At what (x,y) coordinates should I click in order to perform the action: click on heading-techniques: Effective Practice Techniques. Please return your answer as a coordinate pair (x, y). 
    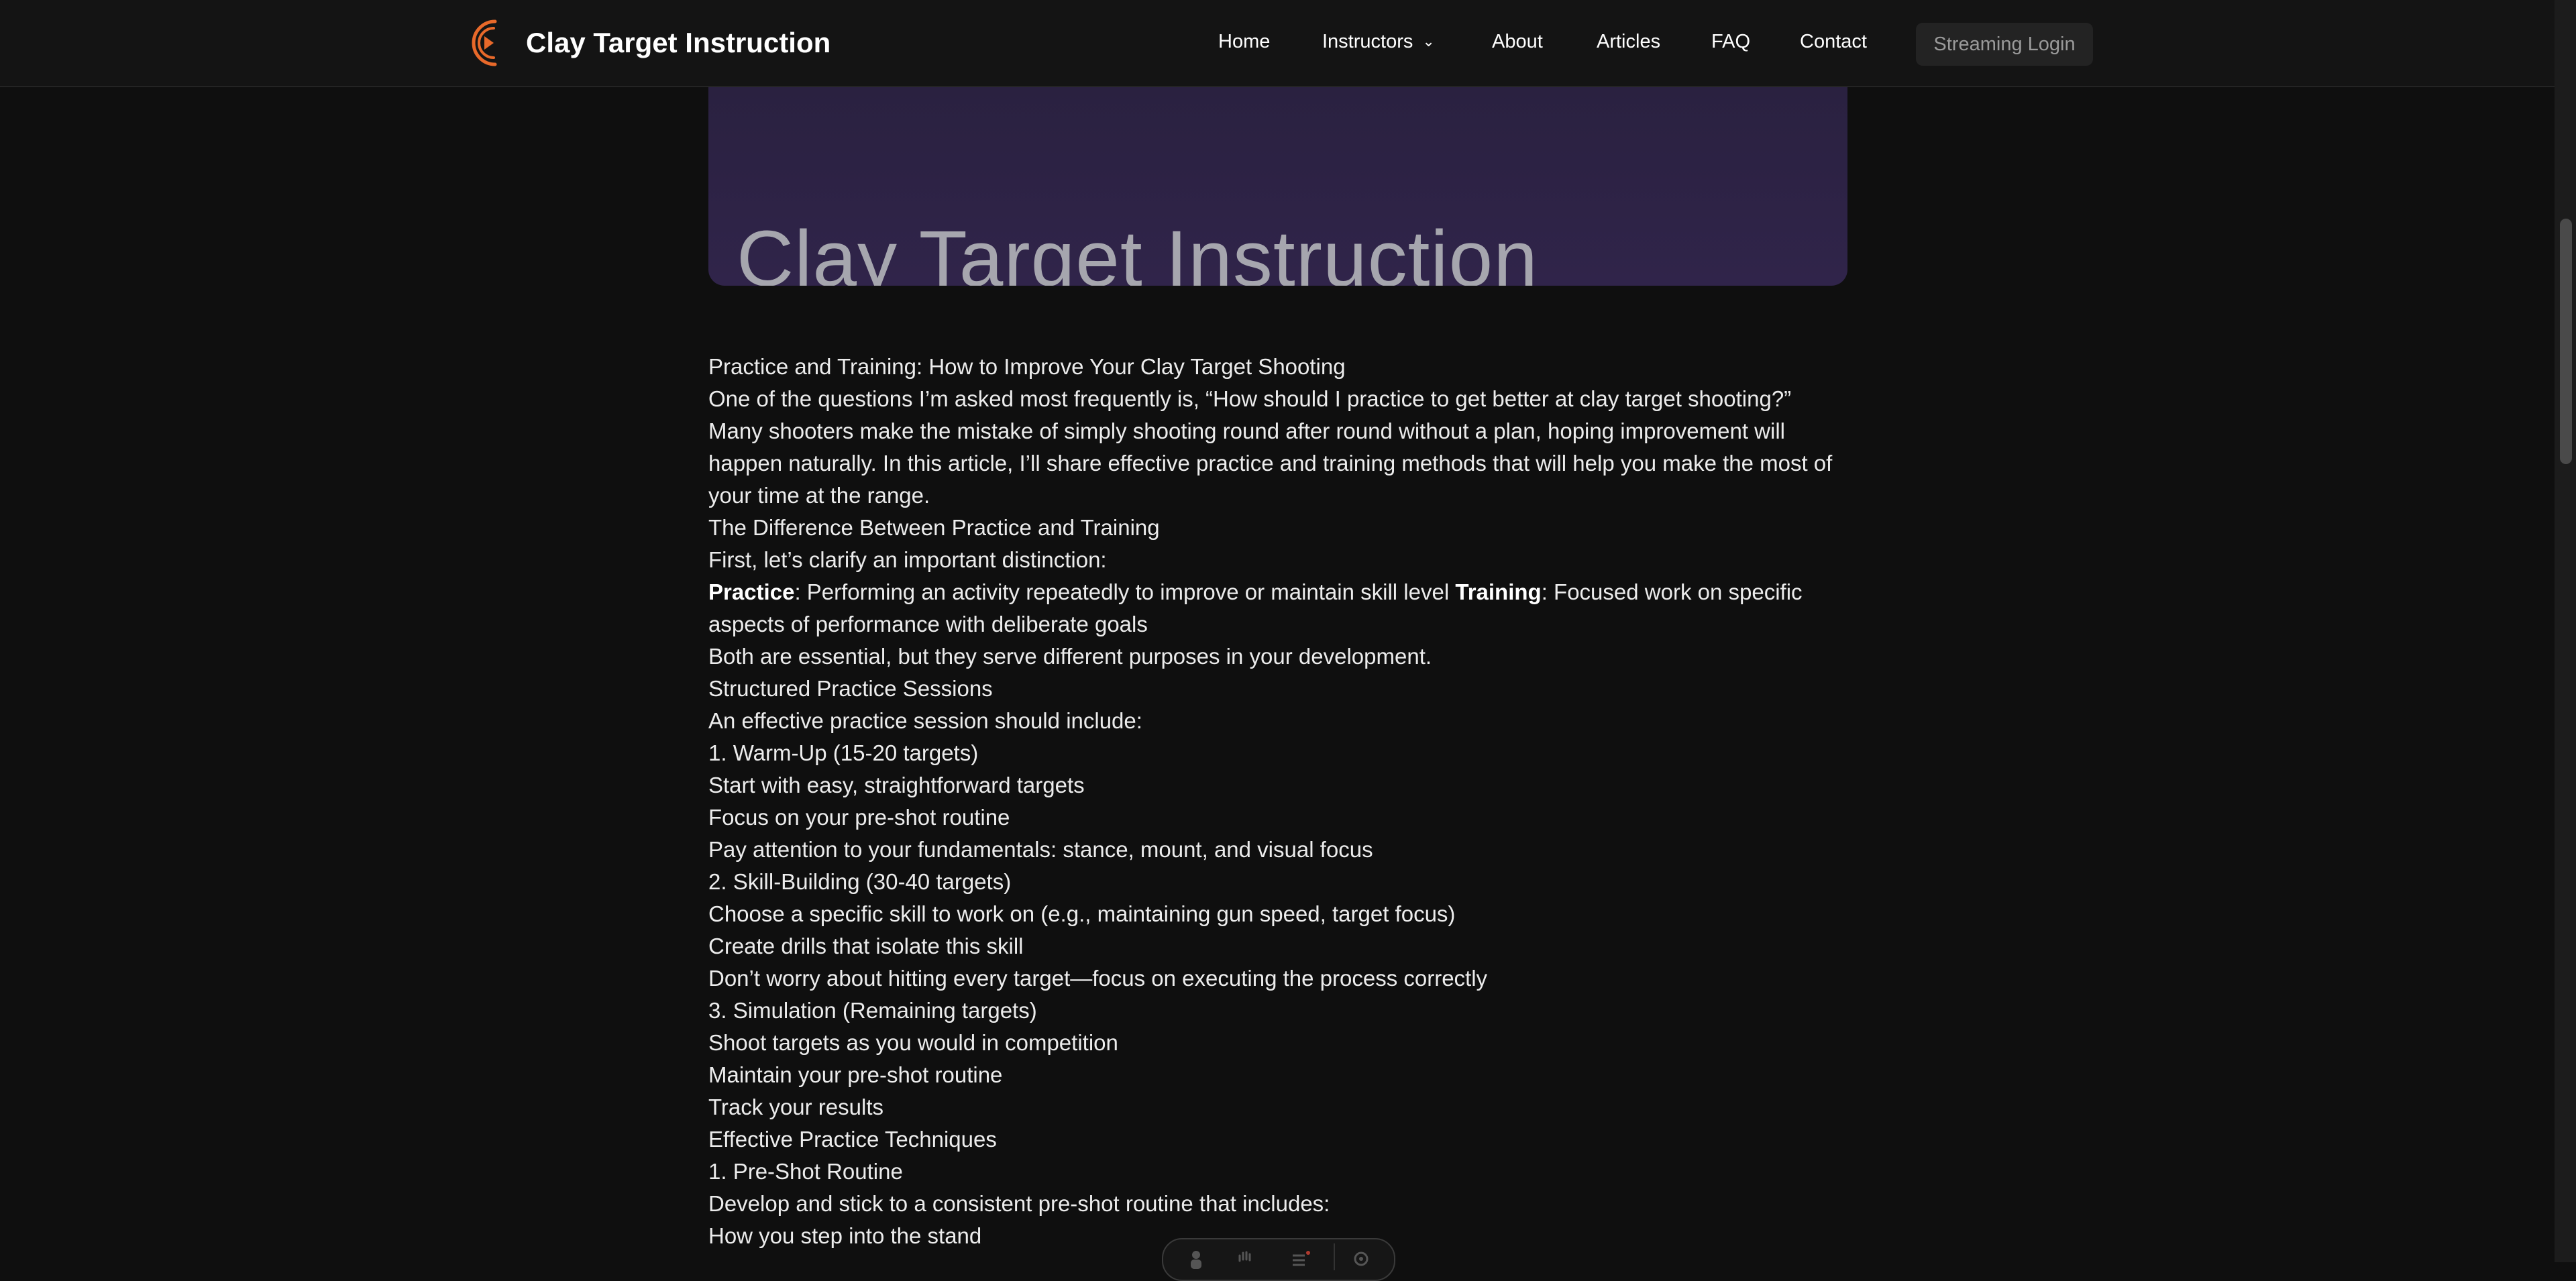
    Looking at the image, I should click on (852, 1139).